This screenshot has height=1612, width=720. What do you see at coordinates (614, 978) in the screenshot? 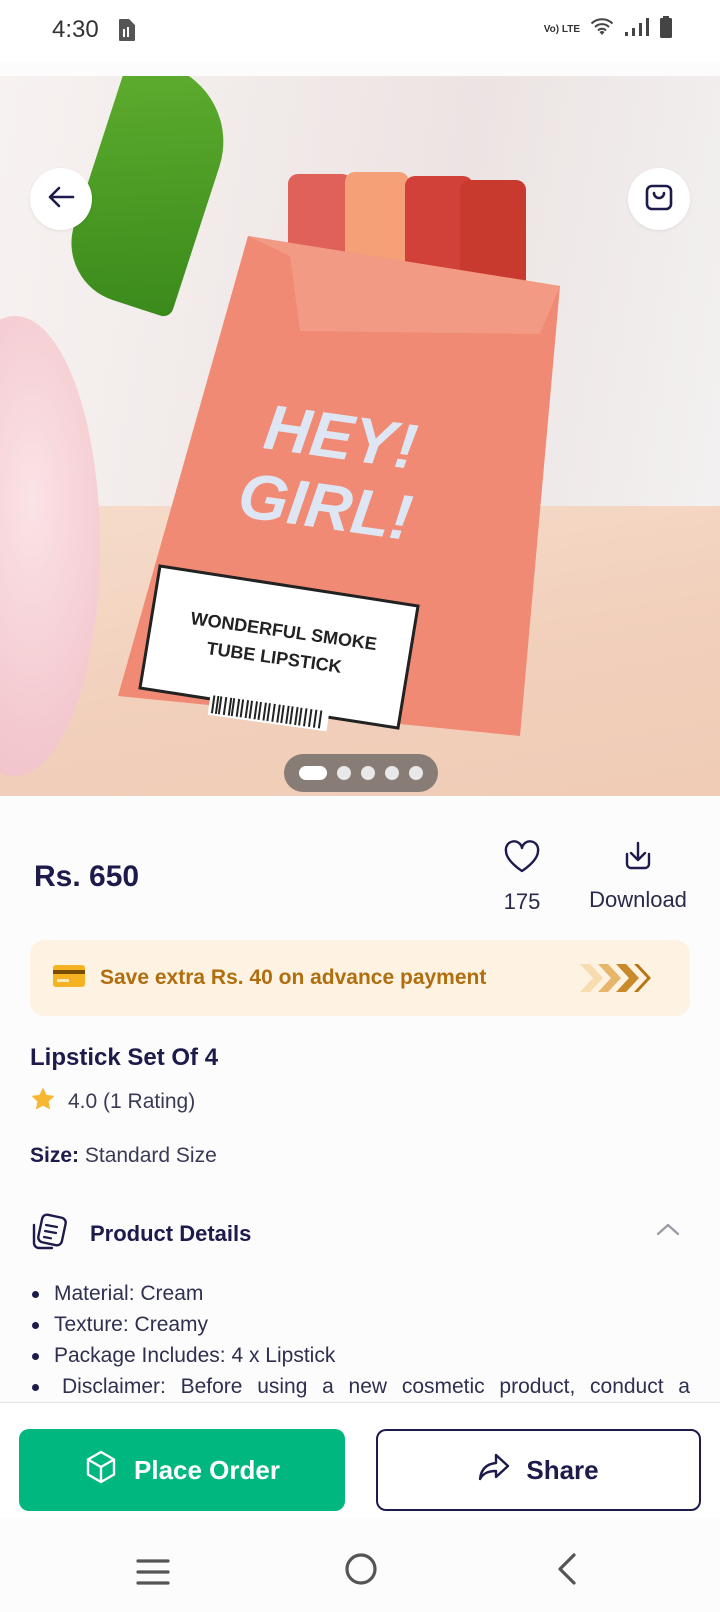
I see `chevrons-right-icon` at bounding box center [614, 978].